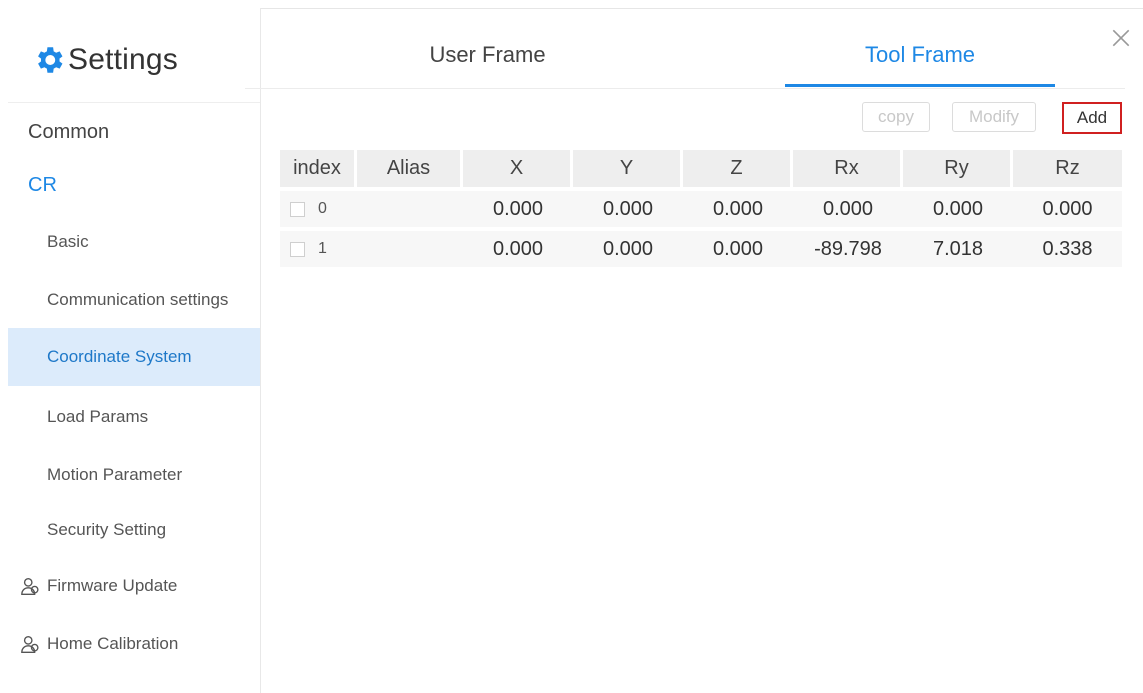 This screenshot has height=693, width=1143. I want to click on divider, so click(134, 102).